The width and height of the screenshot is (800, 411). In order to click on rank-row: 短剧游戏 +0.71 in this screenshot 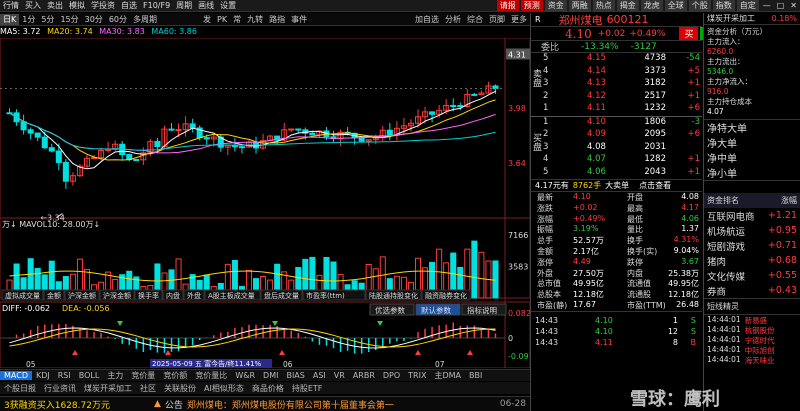, I will do `click(752, 245)`.